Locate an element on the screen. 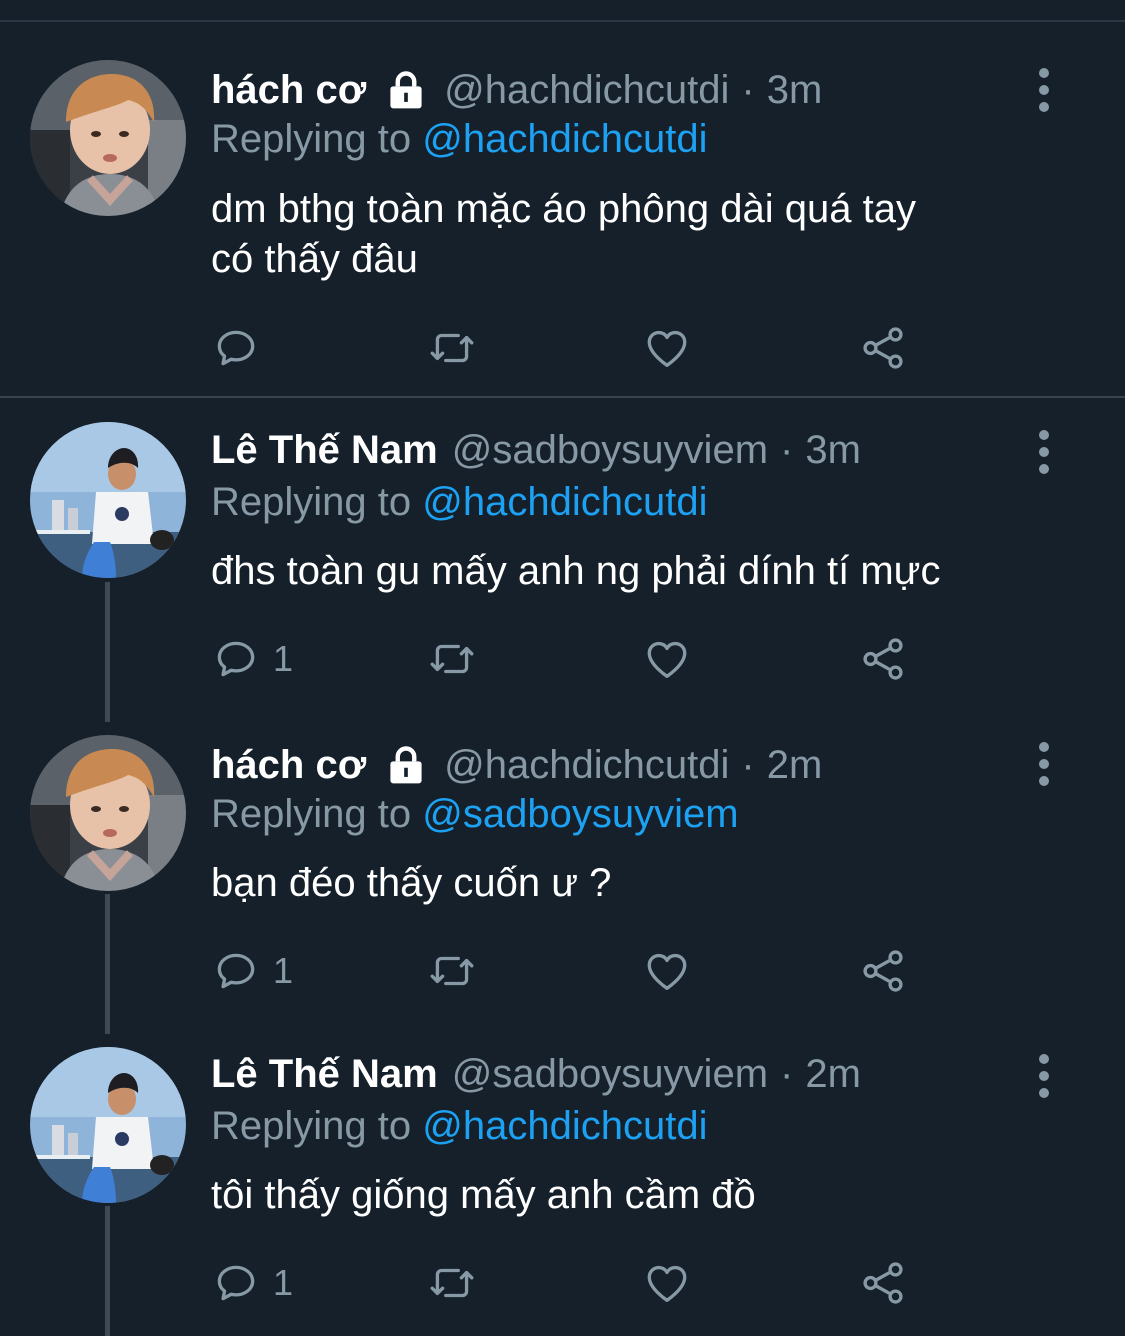  tweet-text: đhs toàn gu mấy anh ng phải dính tí mực is located at coordinates (651, 571).